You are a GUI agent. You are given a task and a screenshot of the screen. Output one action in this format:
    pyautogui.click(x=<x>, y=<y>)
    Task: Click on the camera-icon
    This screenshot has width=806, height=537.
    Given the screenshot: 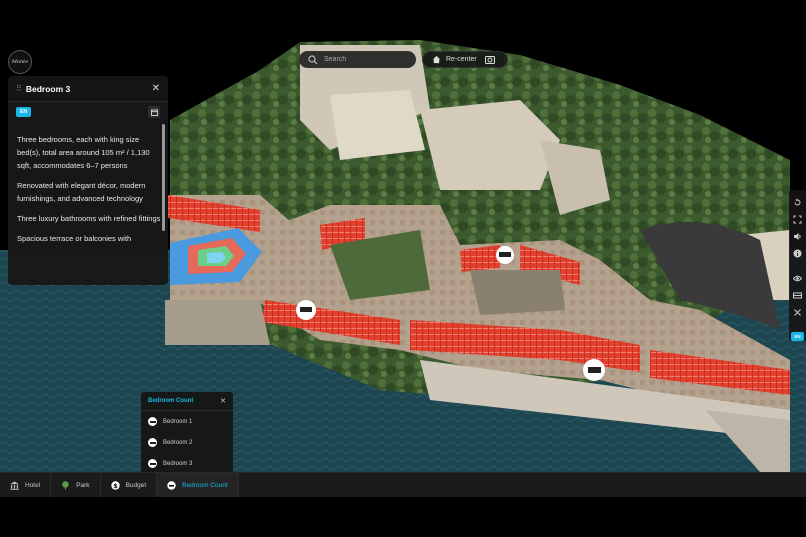 What is the action you would take?
    pyautogui.click(x=490, y=59)
    